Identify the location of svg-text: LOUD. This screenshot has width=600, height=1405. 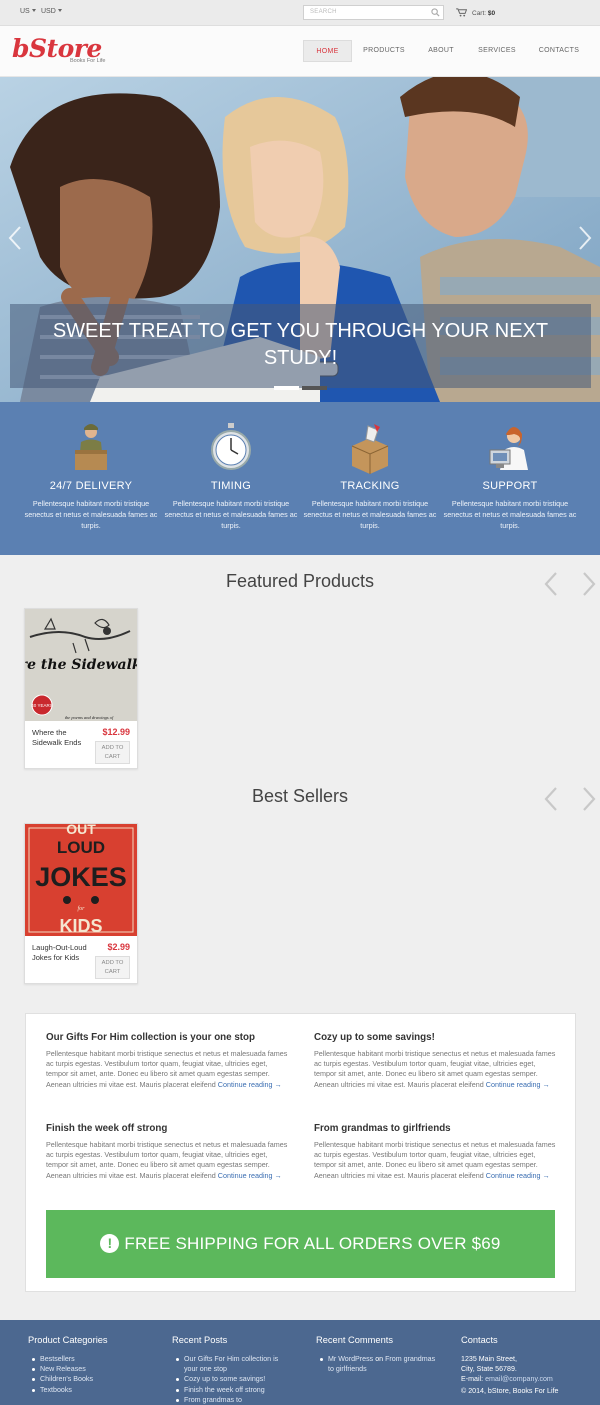
(81, 847).